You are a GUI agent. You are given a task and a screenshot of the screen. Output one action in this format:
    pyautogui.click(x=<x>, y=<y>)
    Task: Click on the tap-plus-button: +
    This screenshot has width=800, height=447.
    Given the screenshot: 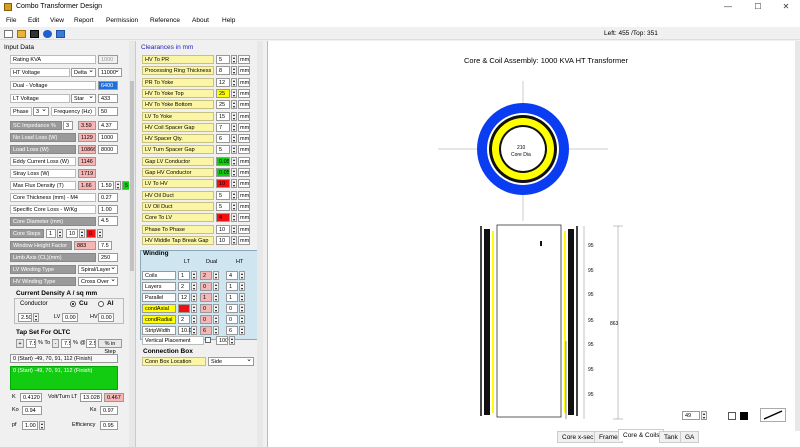 What is the action you would take?
    pyautogui.click(x=20, y=343)
    